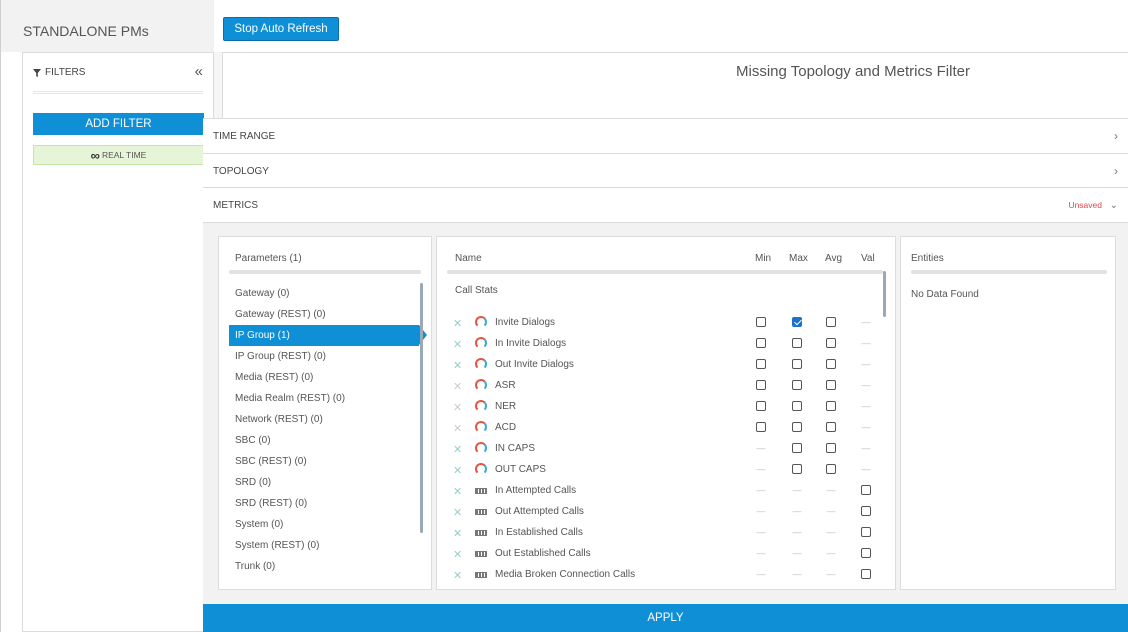 The height and width of the screenshot is (632, 1128). What do you see at coordinates (324, 356) in the screenshot?
I see `parameter-item: IP Group (REST) (0)` at bounding box center [324, 356].